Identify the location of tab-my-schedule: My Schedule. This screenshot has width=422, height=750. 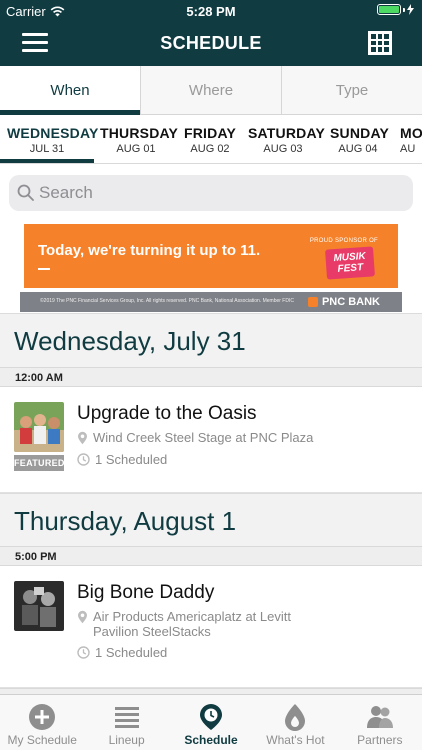
(42, 722).